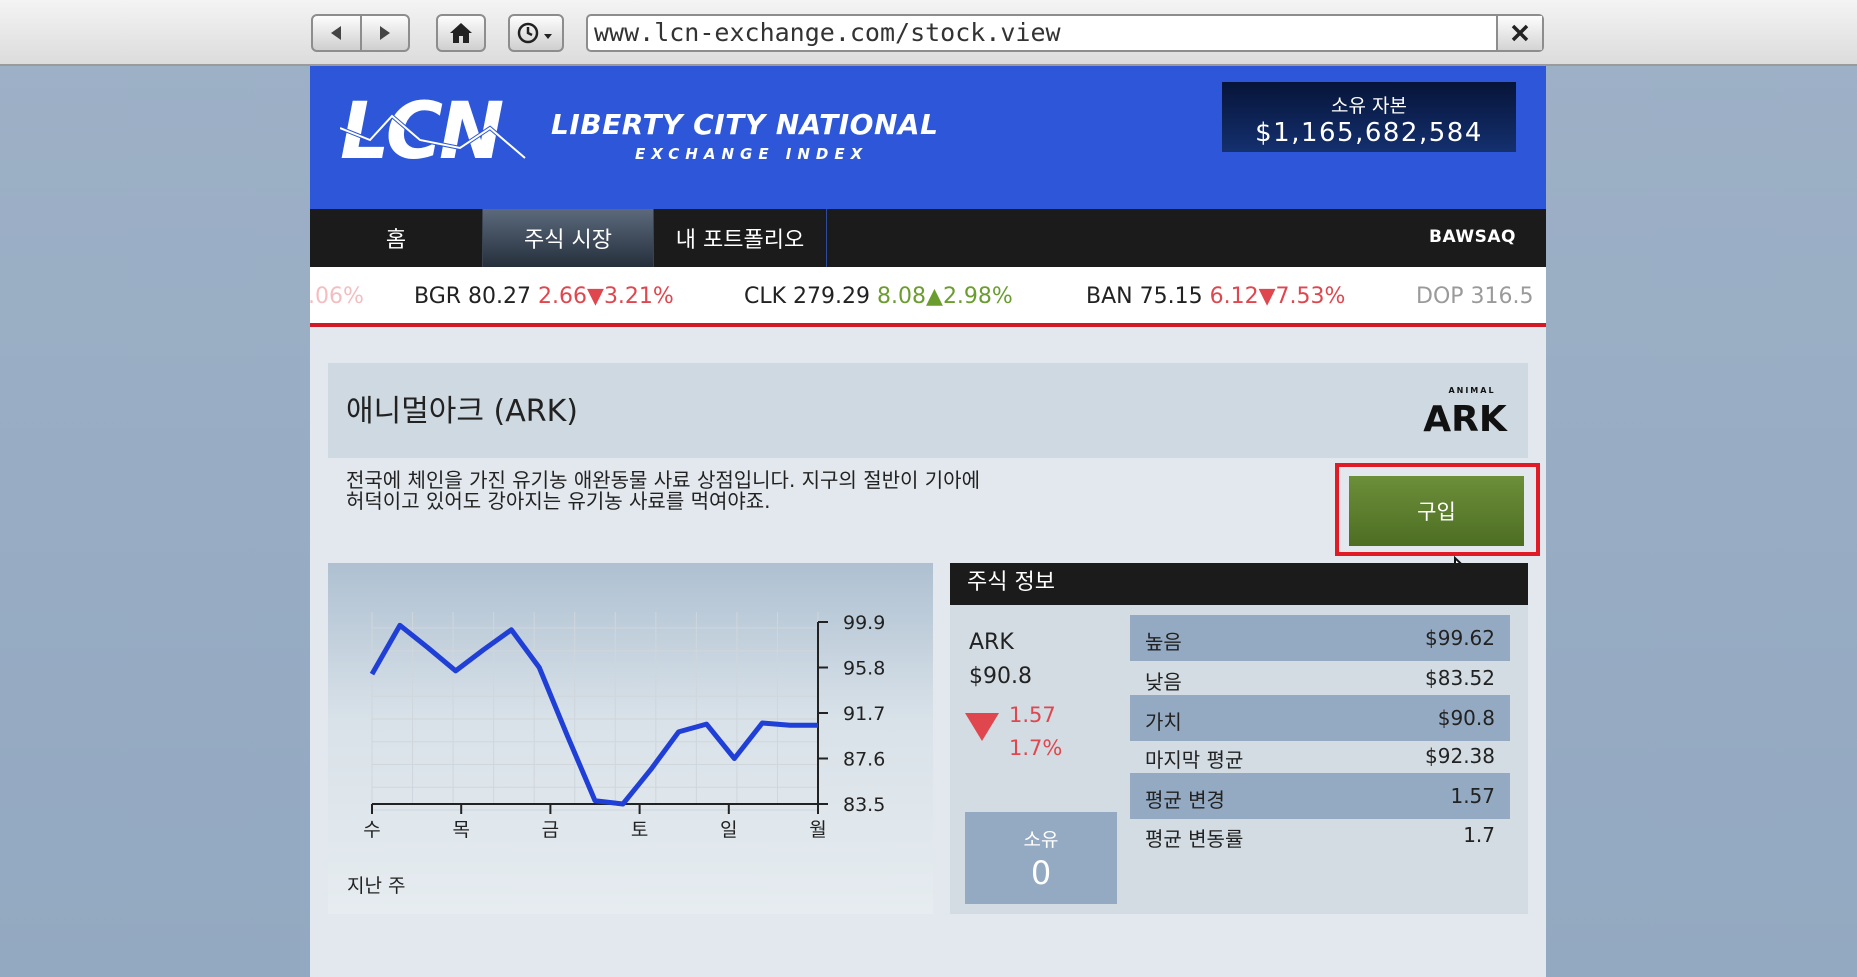 This screenshot has width=1857, height=977. I want to click on history-icon, so click(534, 33).